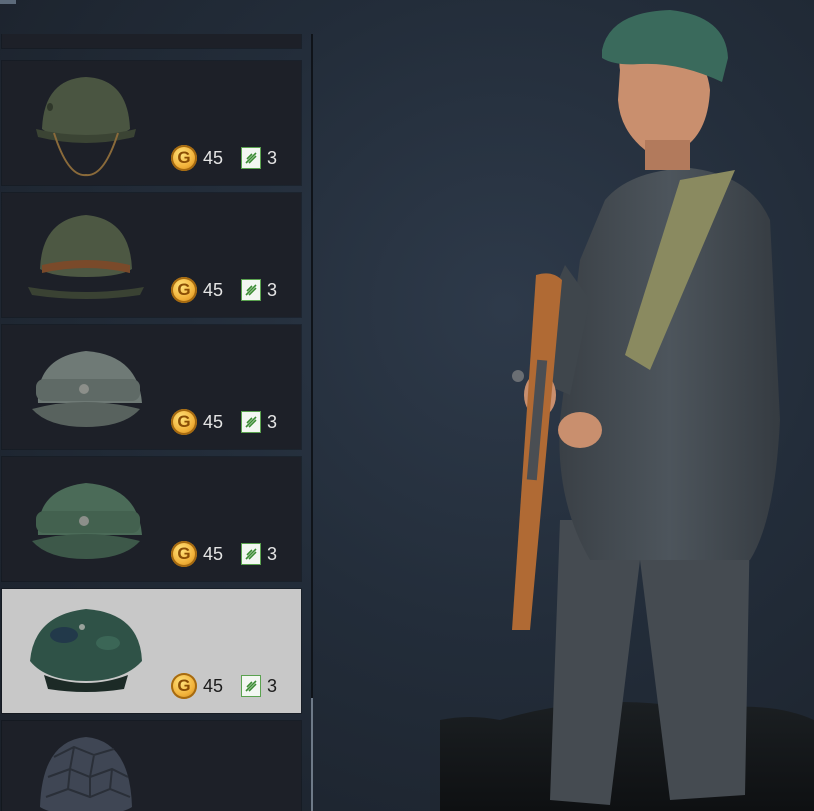  Describe the element at coordinates (151, 651) in the screenshot. I see `list-item-camo-field-cap-selected: G 45 3` at that location.